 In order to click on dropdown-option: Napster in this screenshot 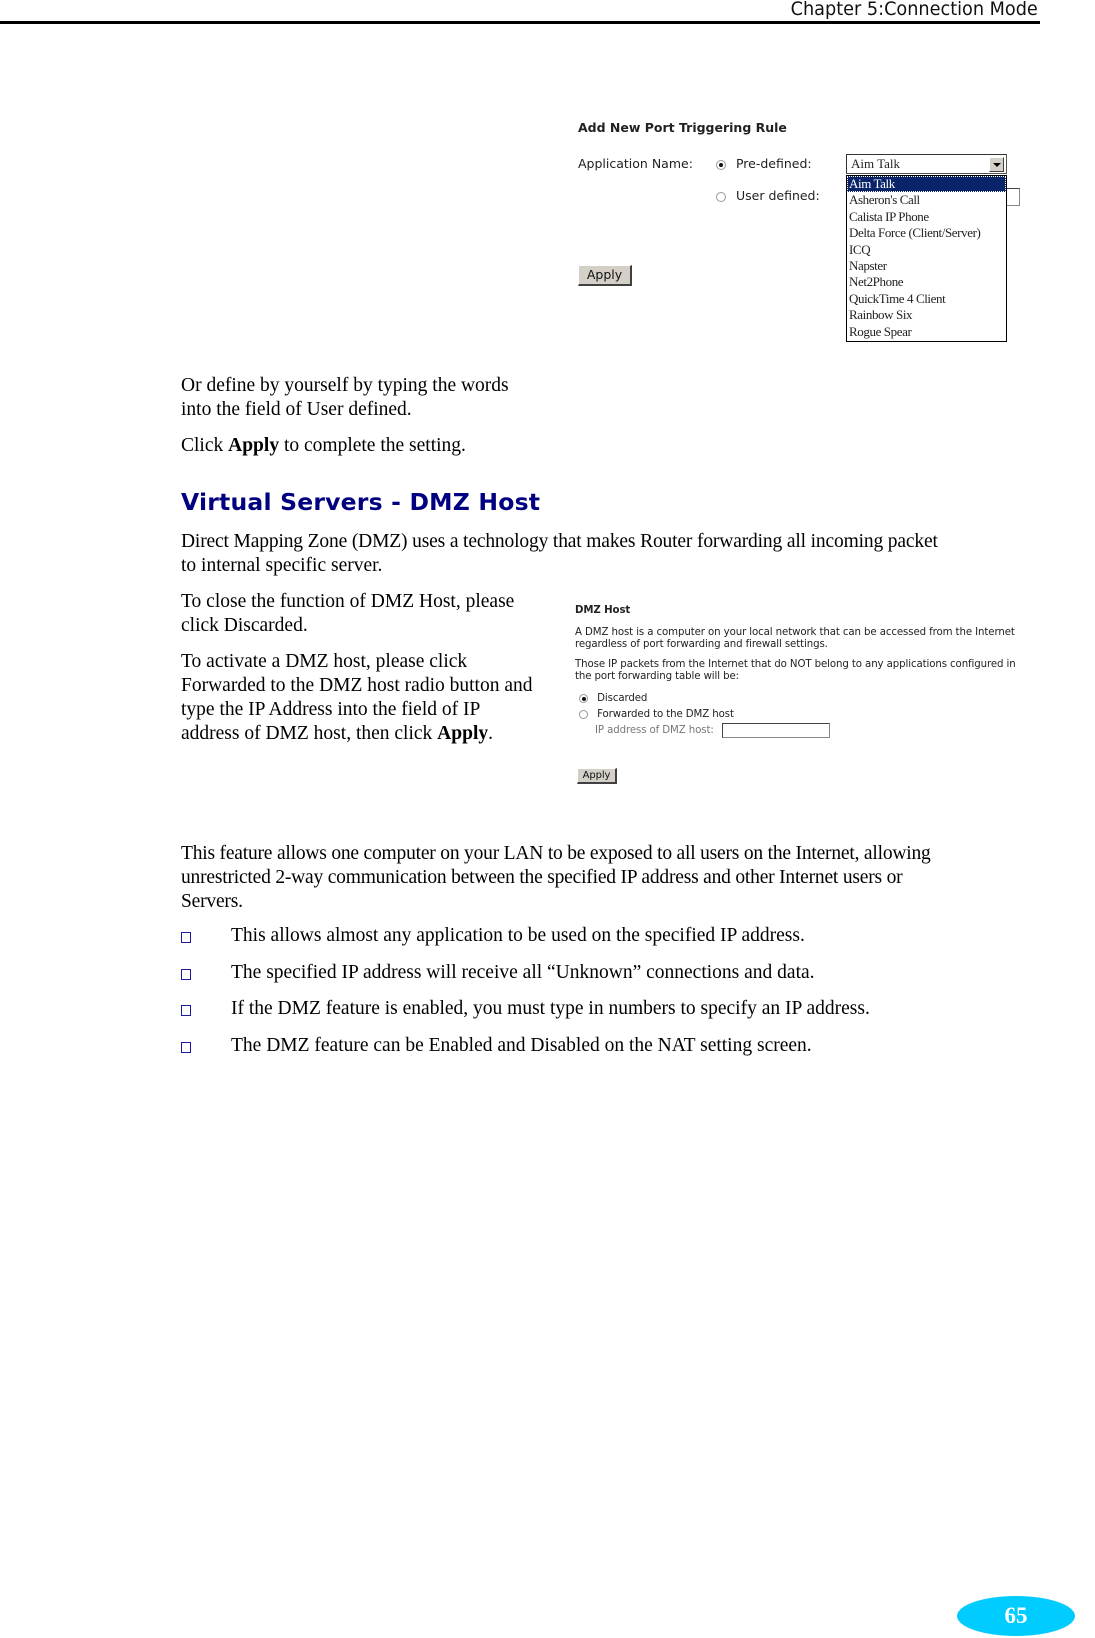, I will do `click(926, 266)`.